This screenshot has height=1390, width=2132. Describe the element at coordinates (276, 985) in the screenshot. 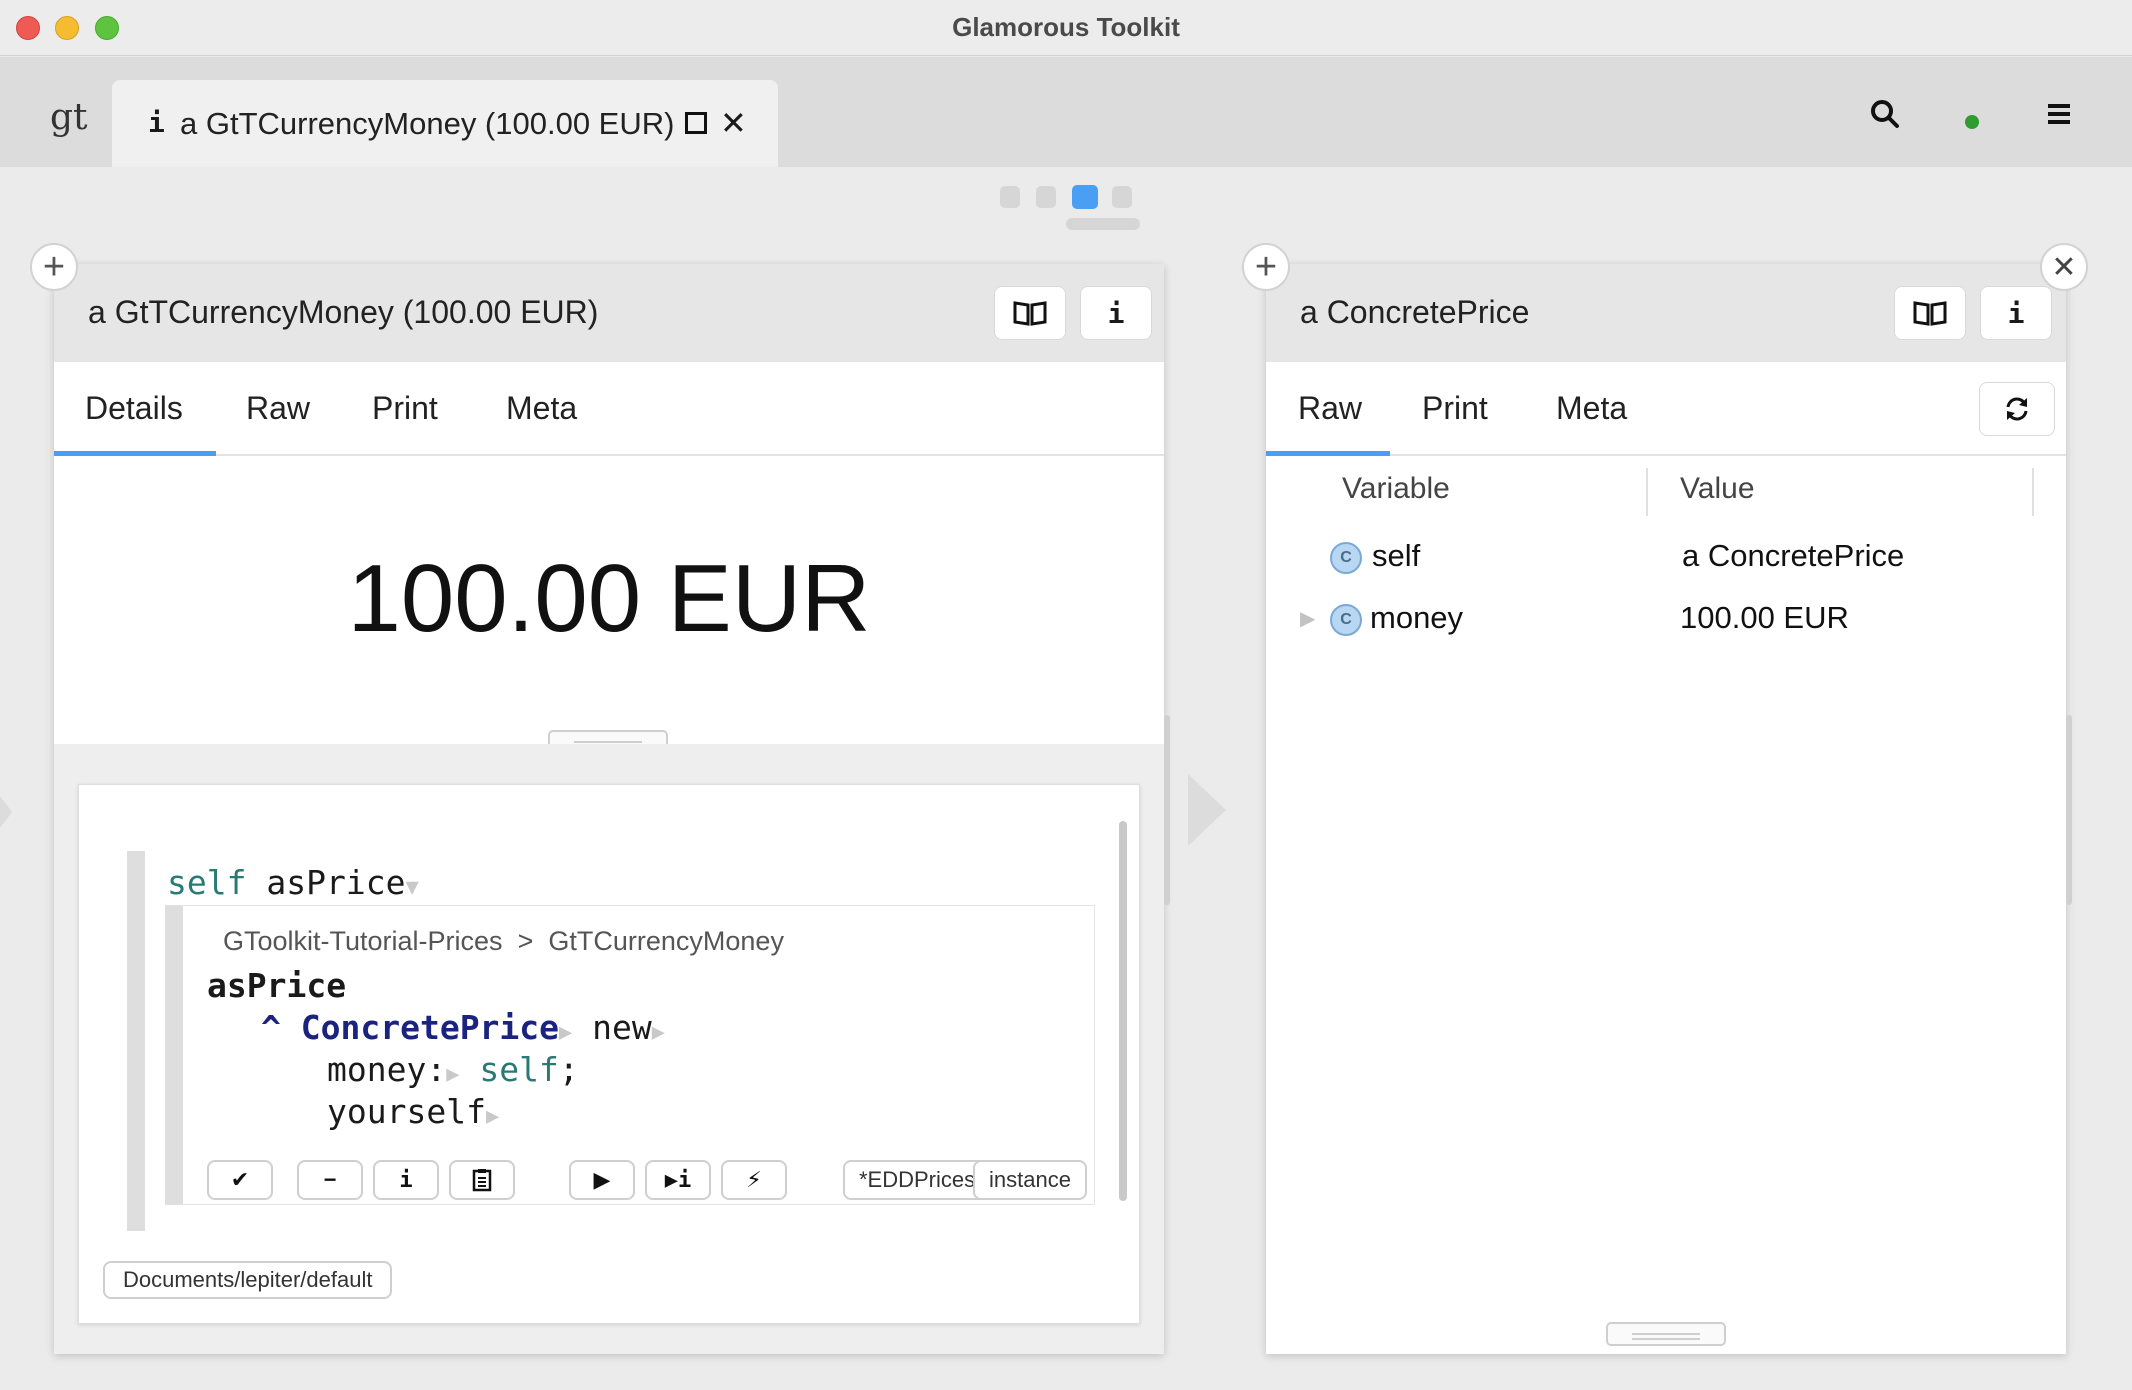

I see `method-name: asPrice` at that location.